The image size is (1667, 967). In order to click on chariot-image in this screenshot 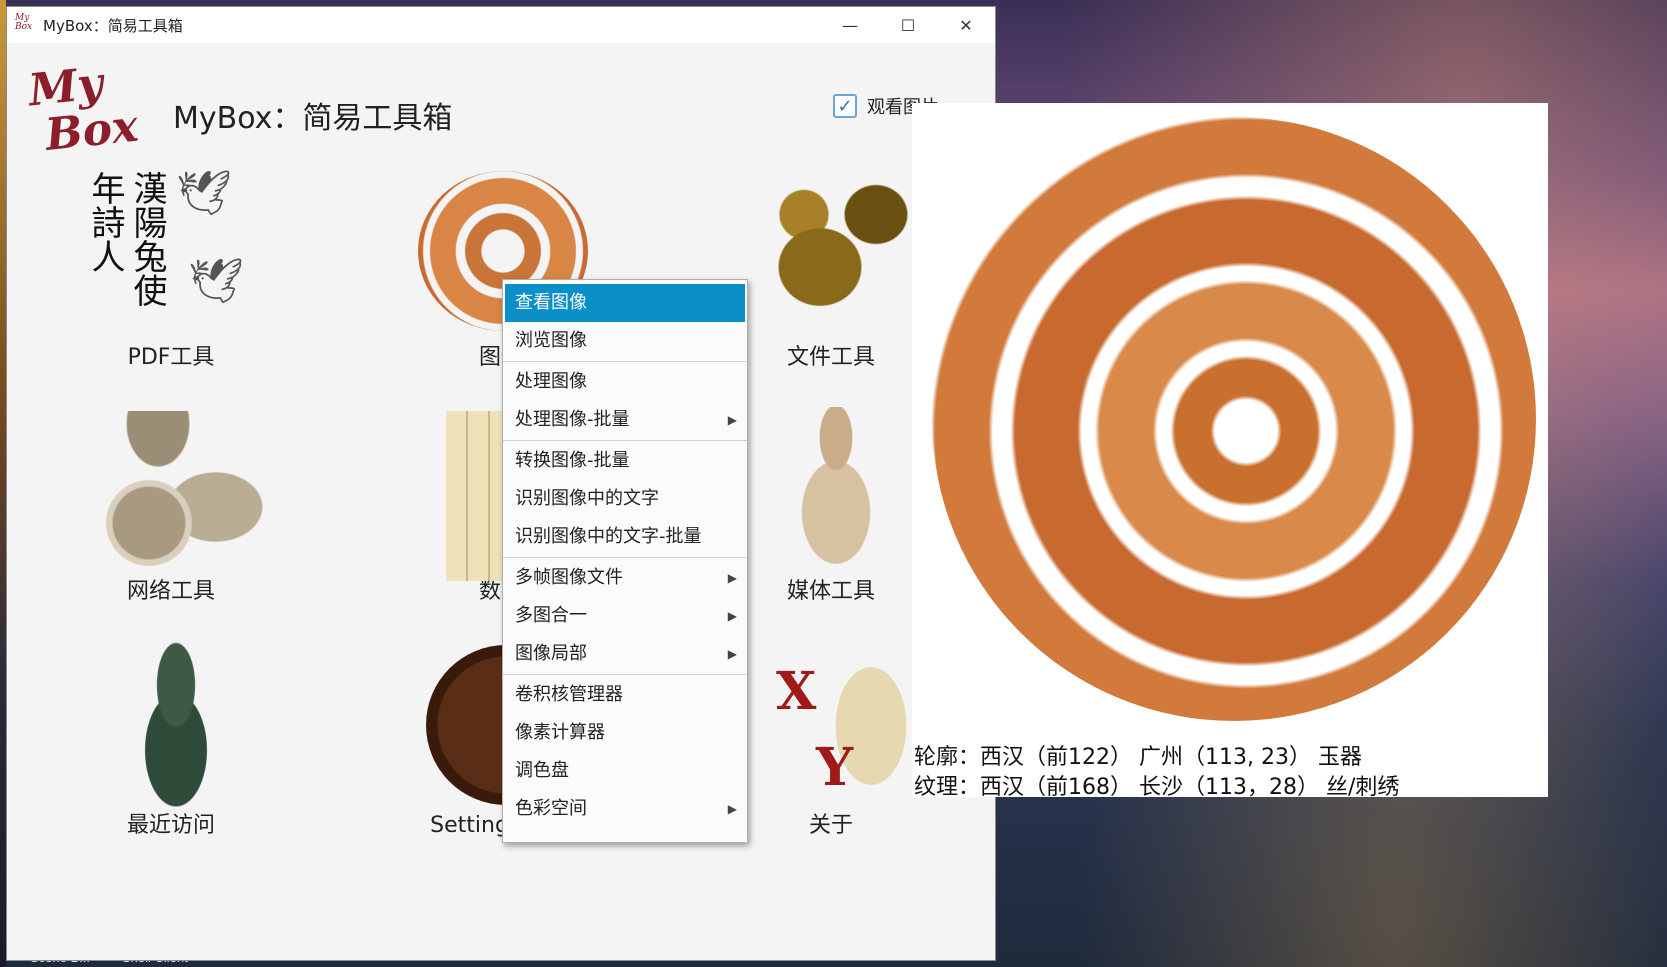, I will do `click(171, 486)`.